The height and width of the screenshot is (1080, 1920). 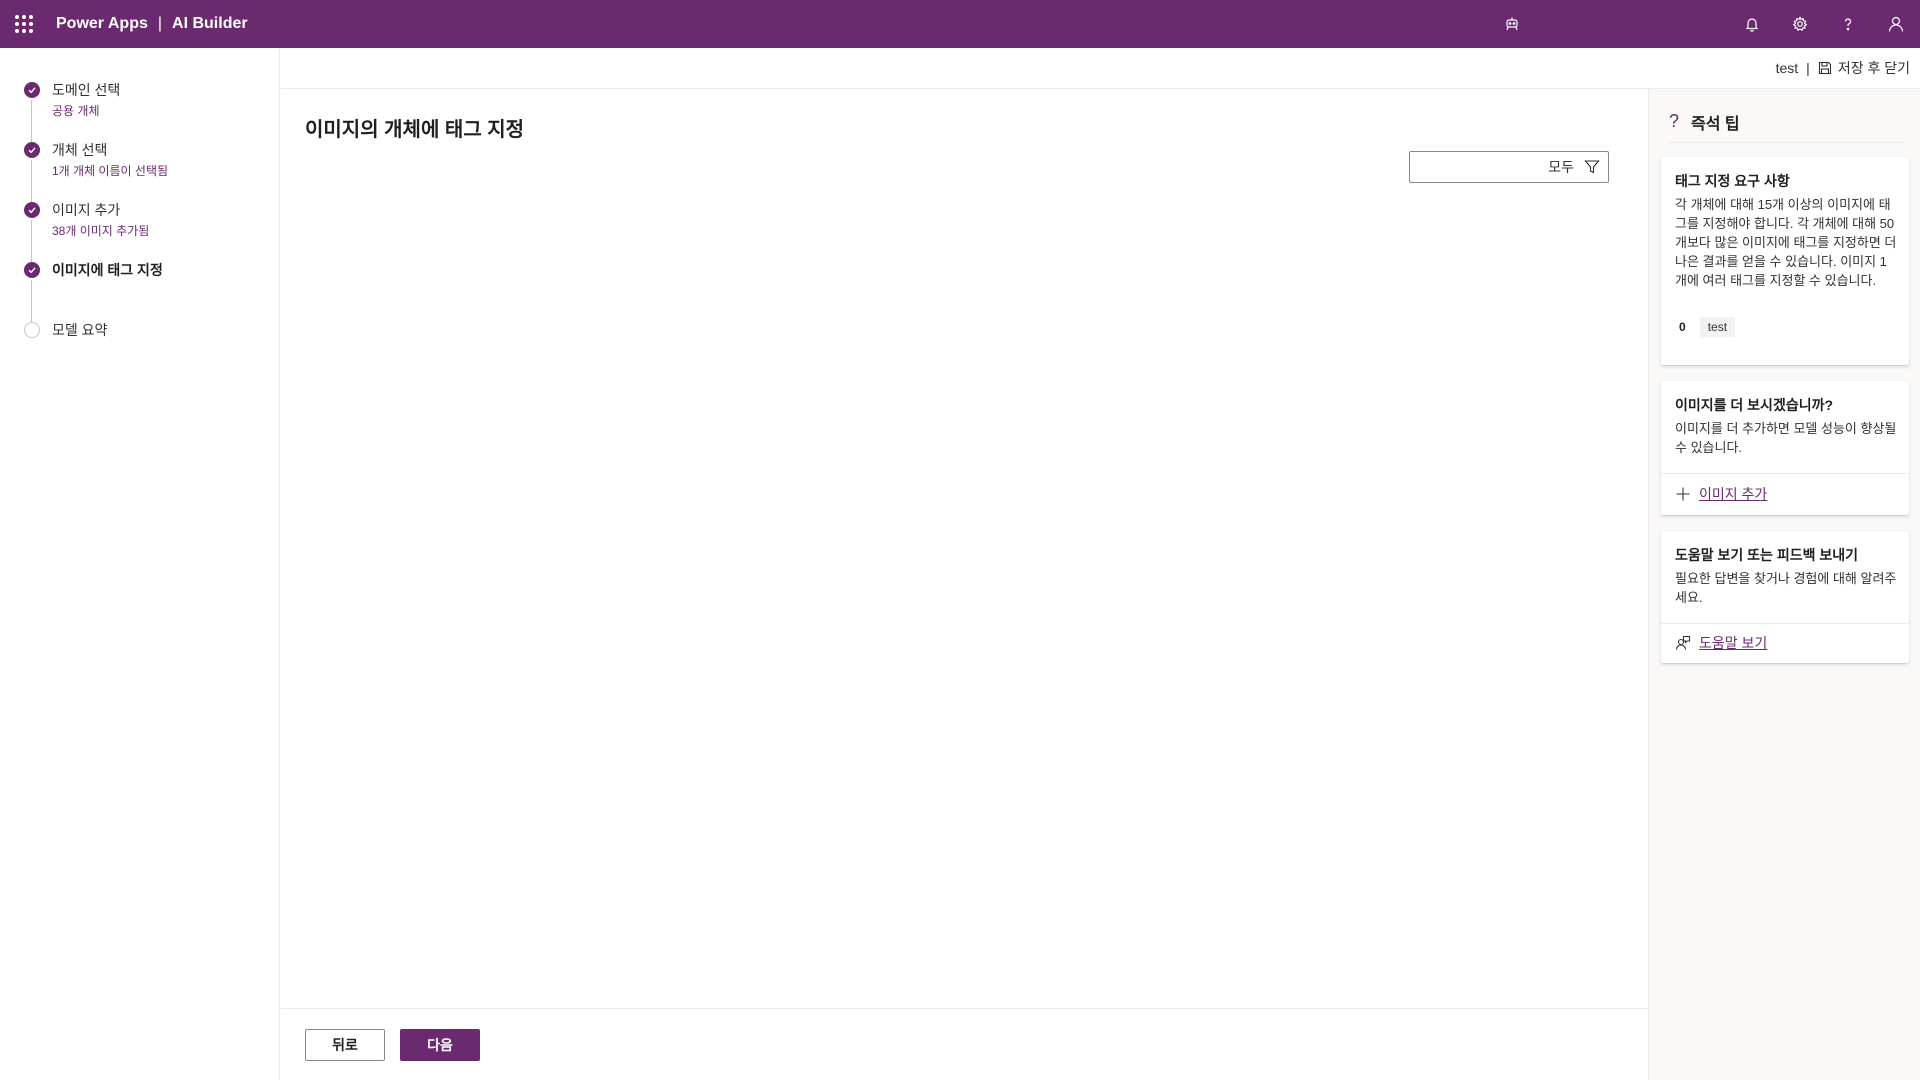 I want to click on app-launcher-button, so click(x=24, y=24).